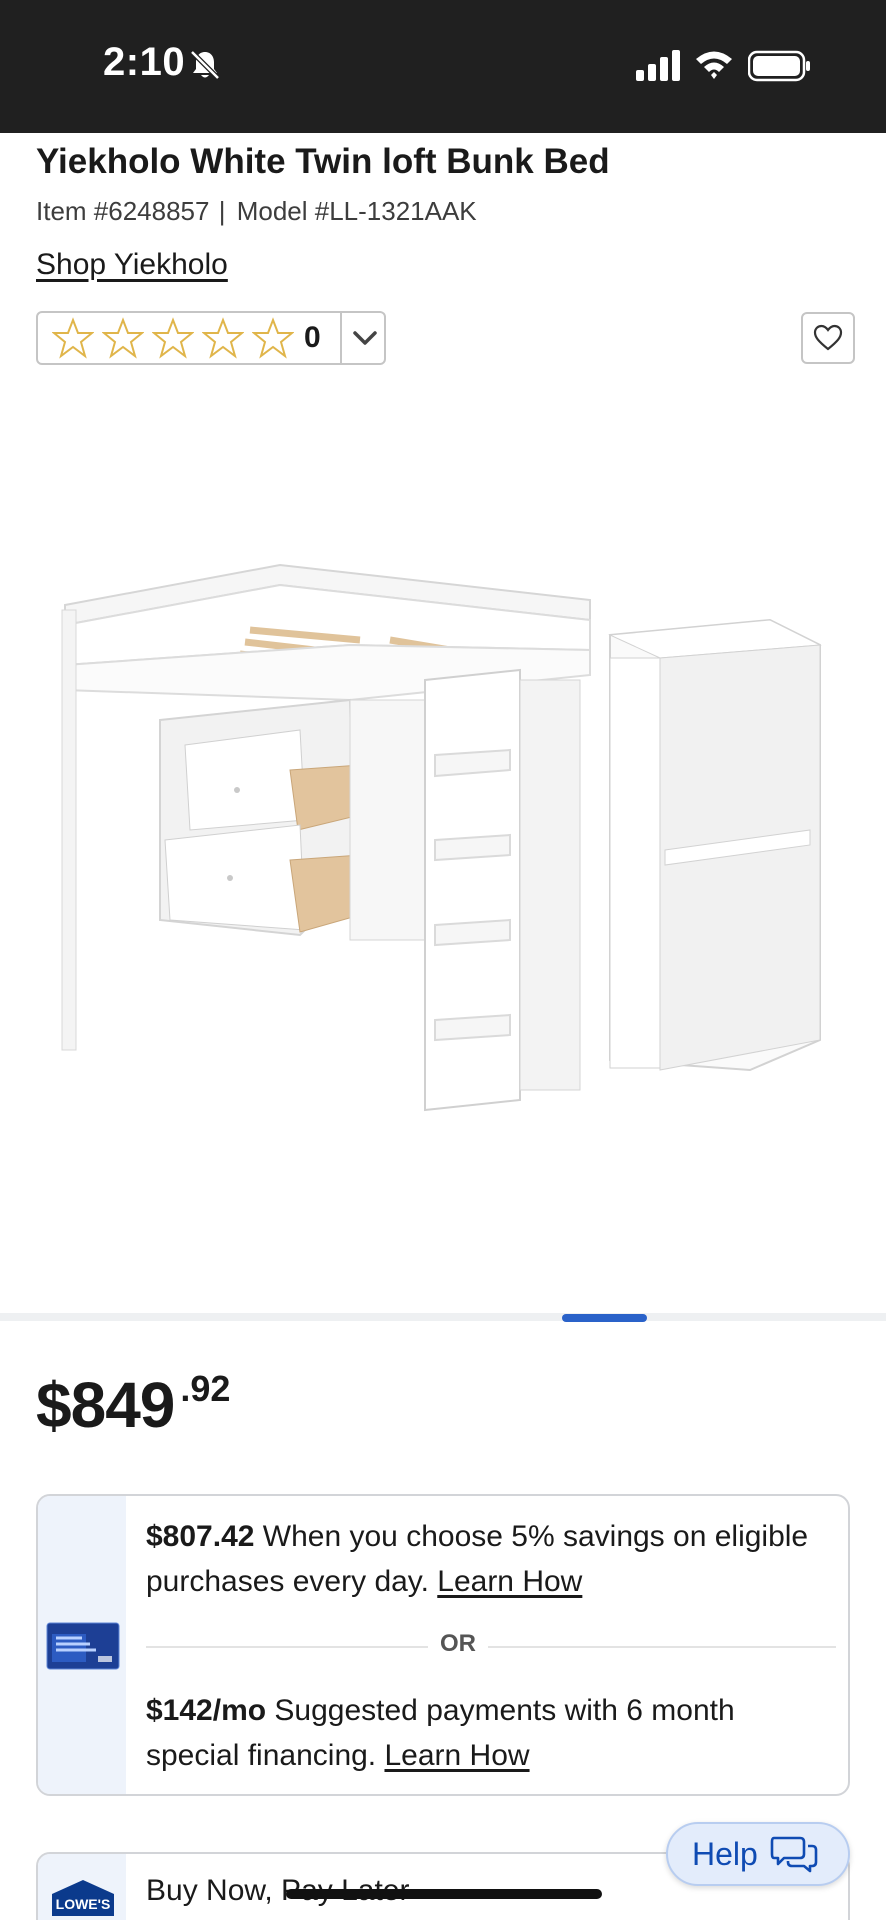 This screenshot has height=1920, width=886. I want to click on price-dollars: $849, so click(105, 1405).